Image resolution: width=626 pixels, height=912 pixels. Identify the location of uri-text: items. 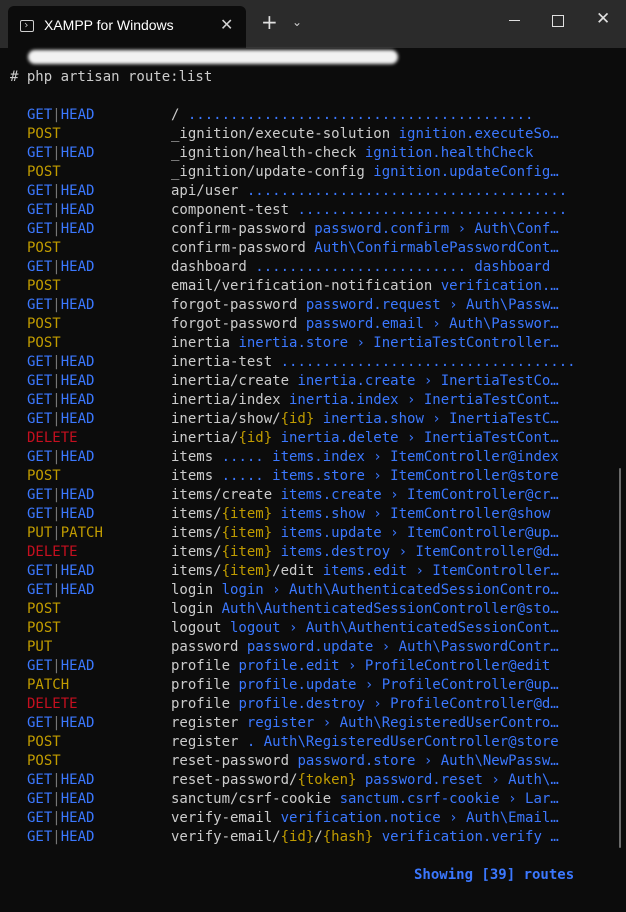
(192, 457).